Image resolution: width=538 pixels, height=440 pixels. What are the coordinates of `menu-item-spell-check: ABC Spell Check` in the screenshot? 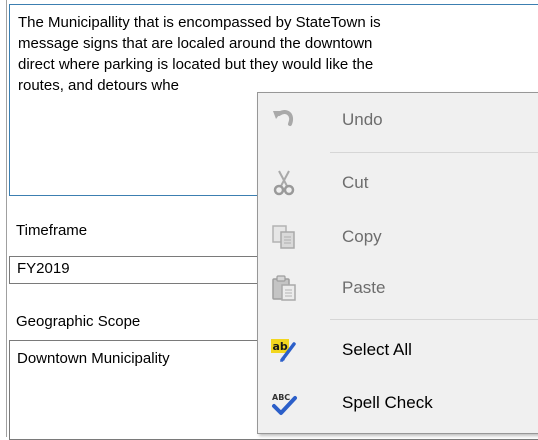 It's located at (398, 403).